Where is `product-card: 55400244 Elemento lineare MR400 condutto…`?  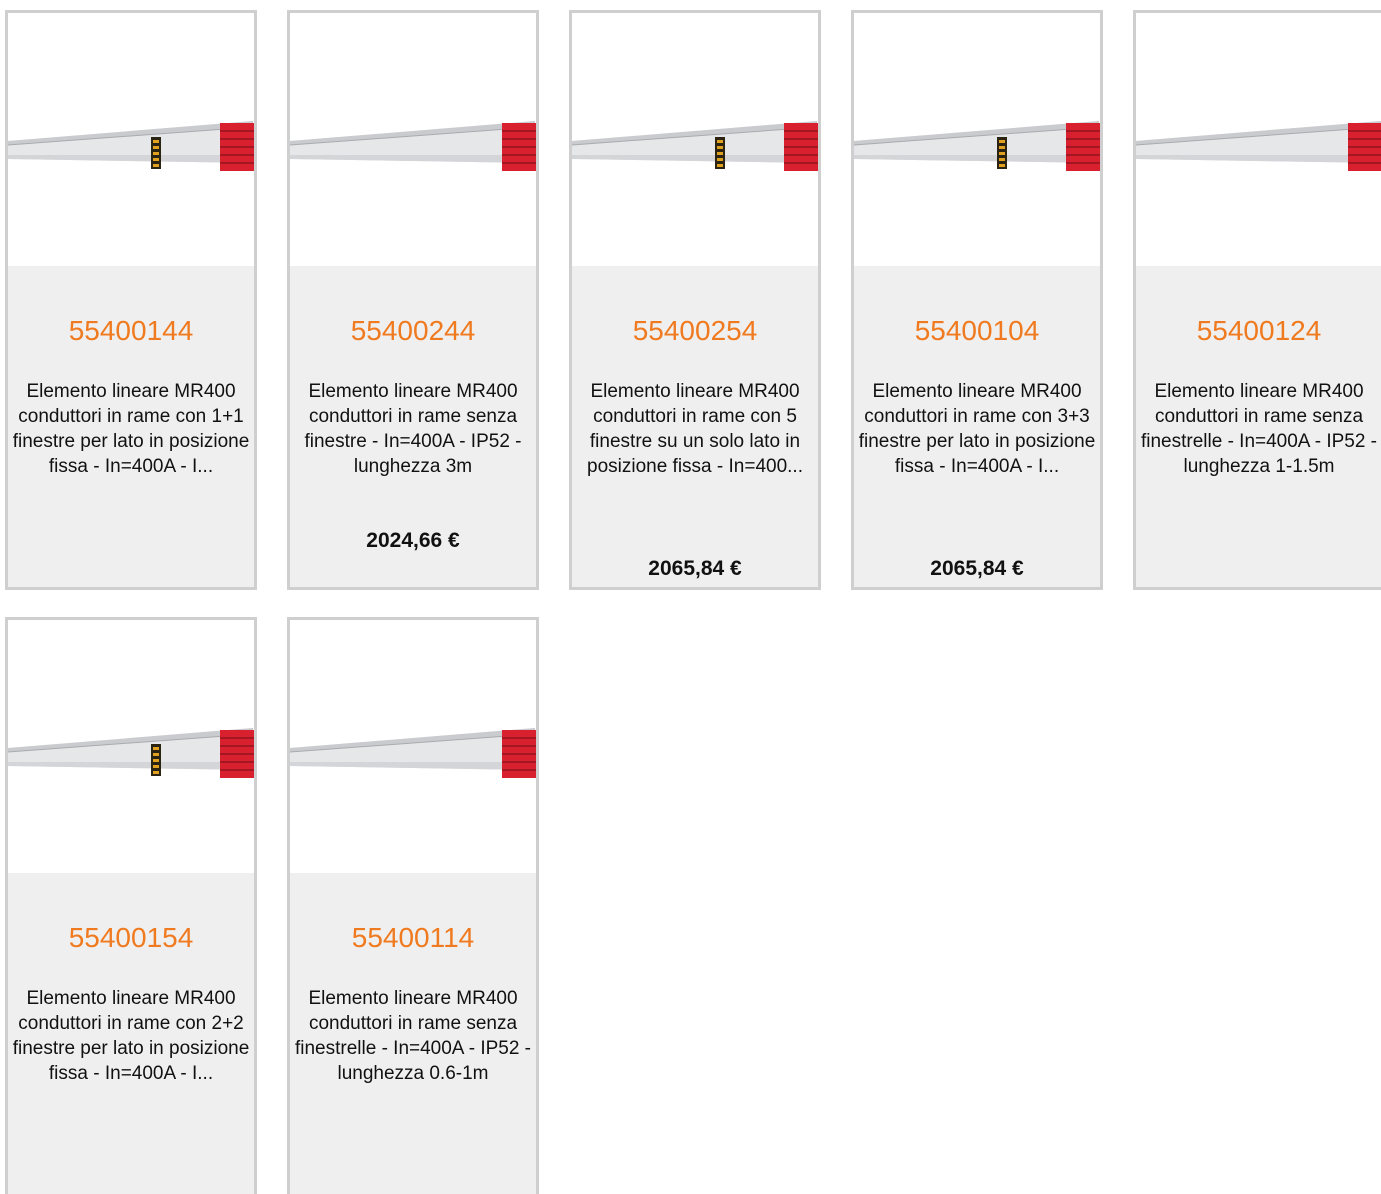
product-card: 55400244 Elemento lineare MR400 condutto… is located at coordinates (413, 300).